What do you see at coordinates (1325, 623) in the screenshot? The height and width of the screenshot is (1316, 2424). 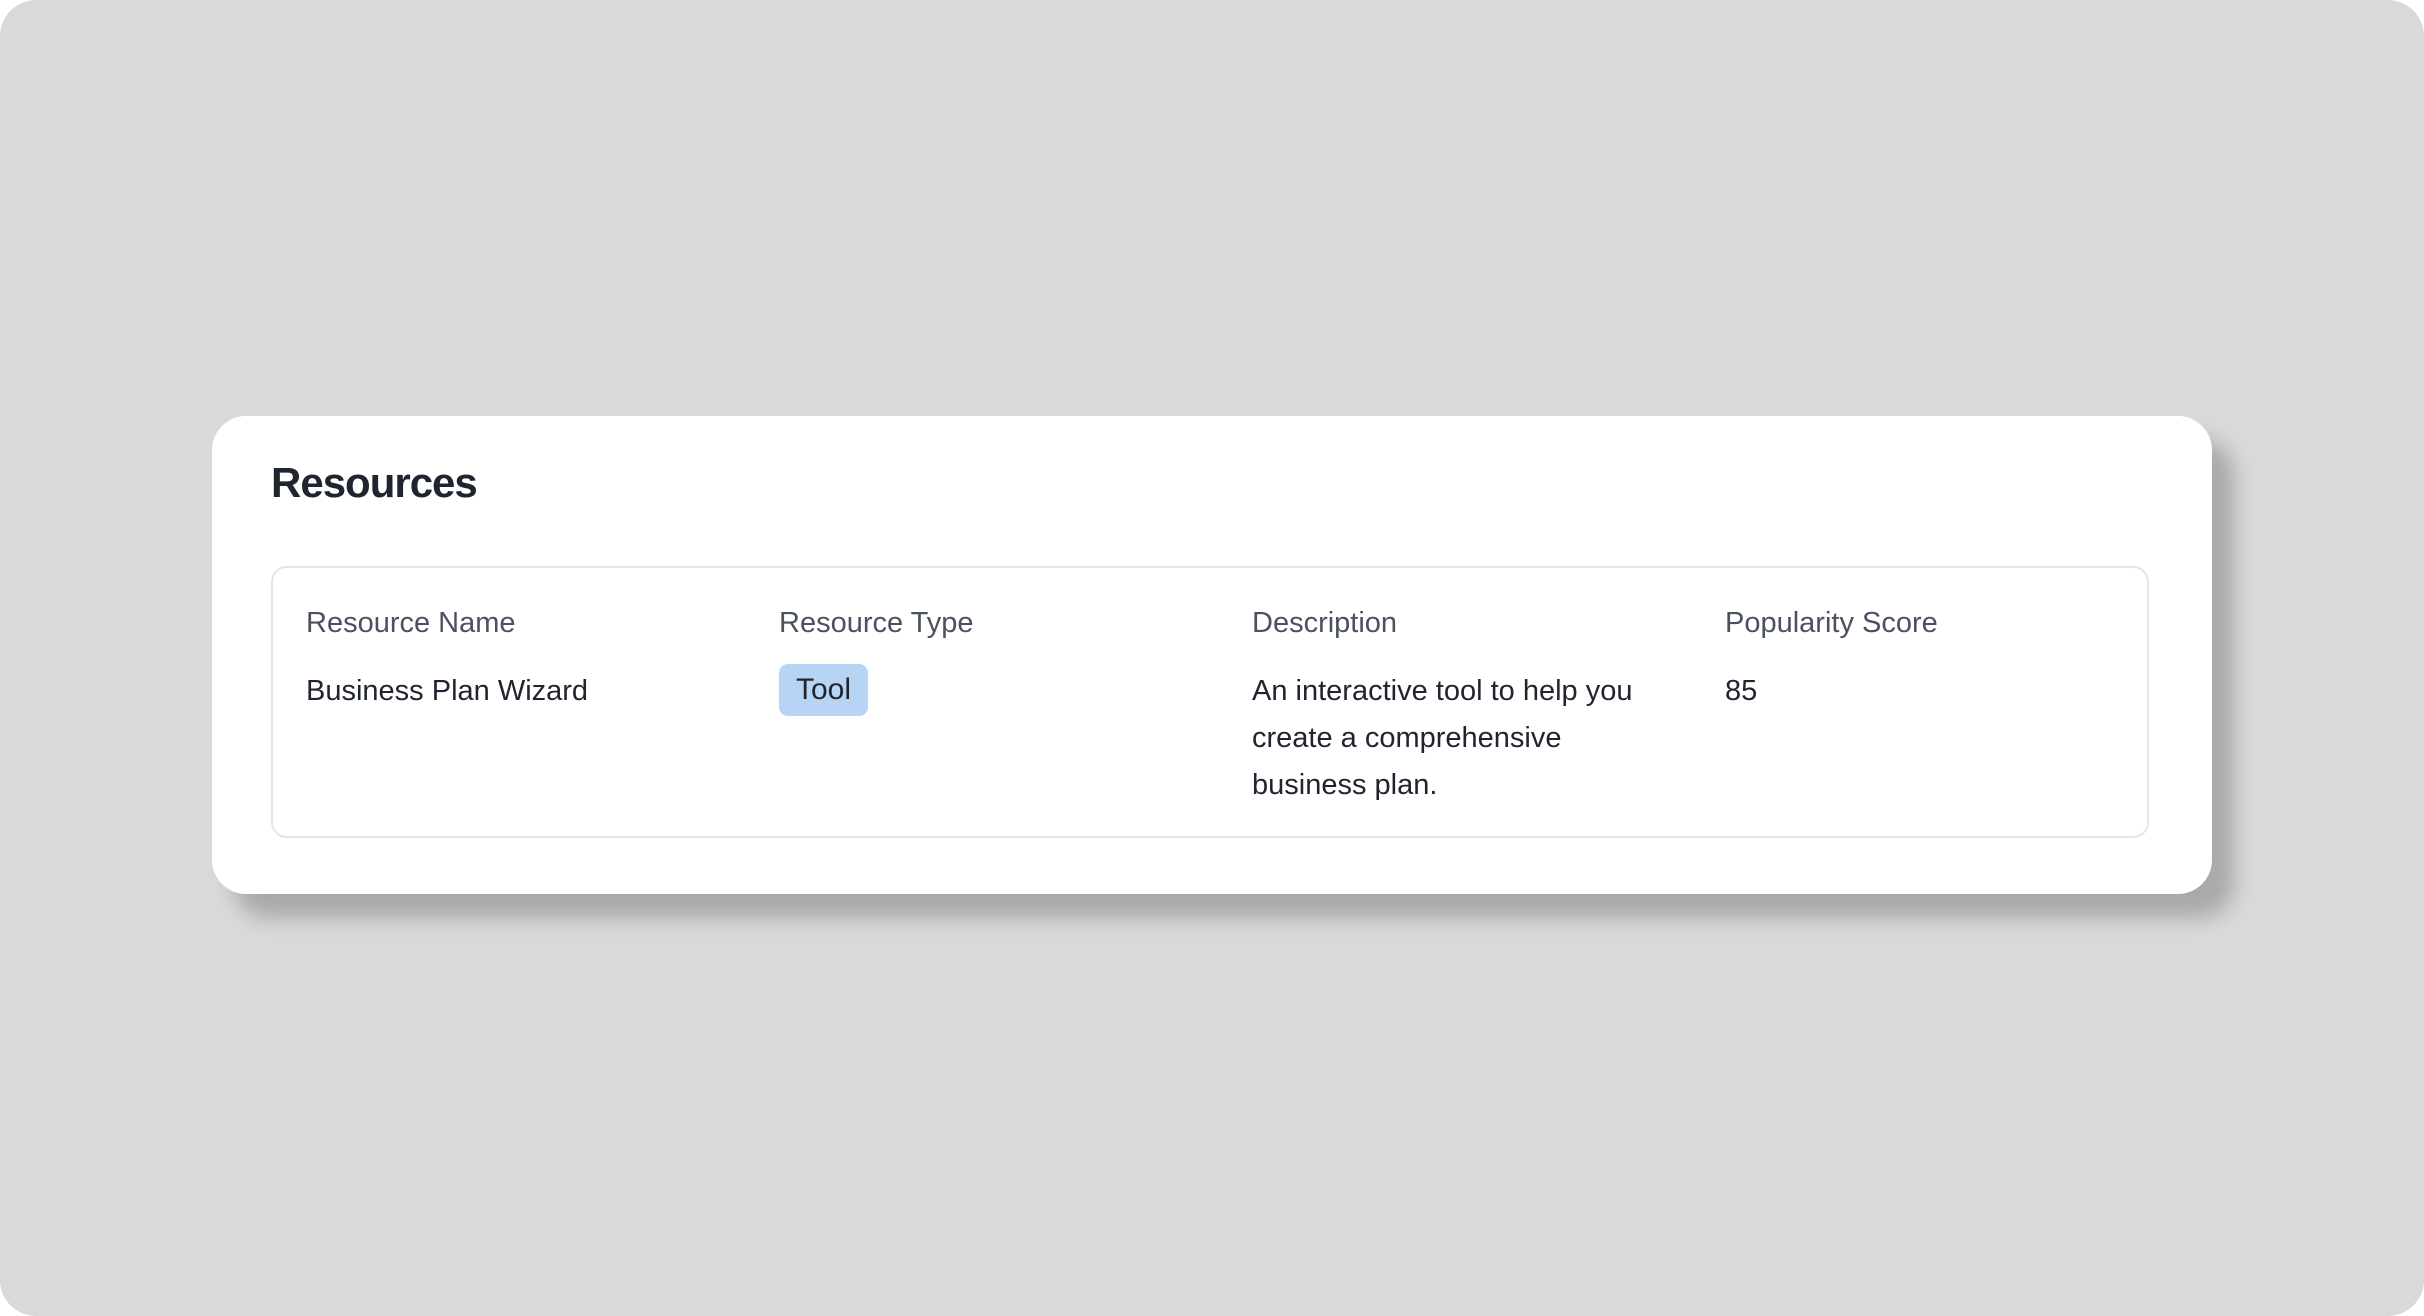 I see `column-header-description: Description` at bounding box center [1325, 623].